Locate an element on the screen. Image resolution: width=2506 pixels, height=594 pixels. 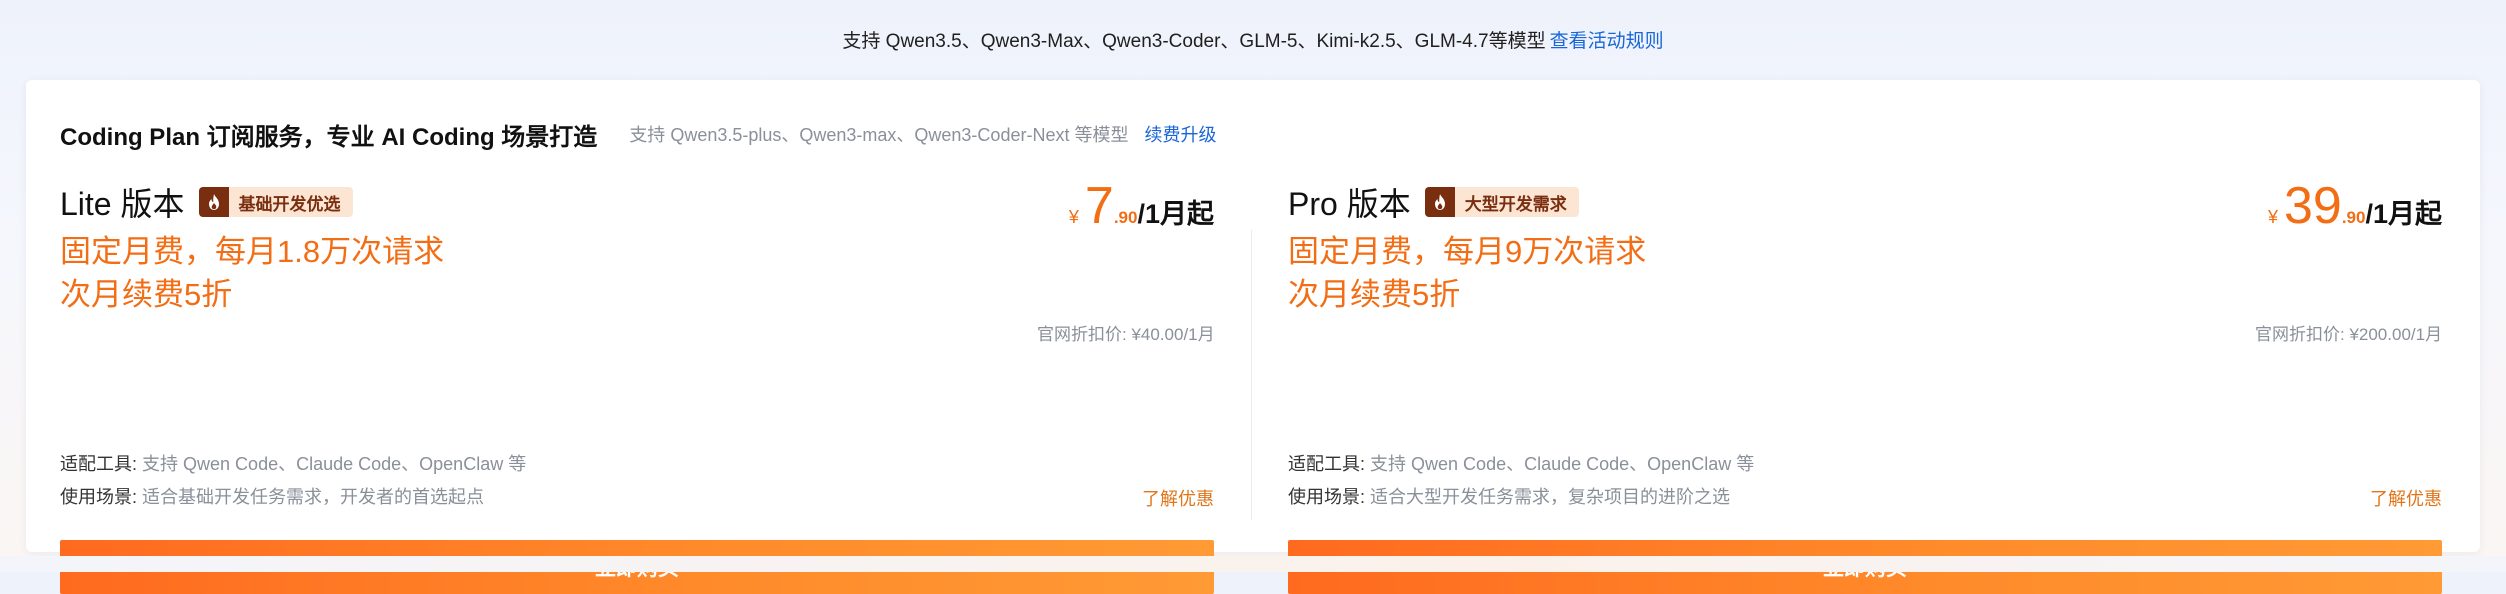
official-price: 官网折扣价: ¥200.00/1月 is located at coordinates (2349, 334).